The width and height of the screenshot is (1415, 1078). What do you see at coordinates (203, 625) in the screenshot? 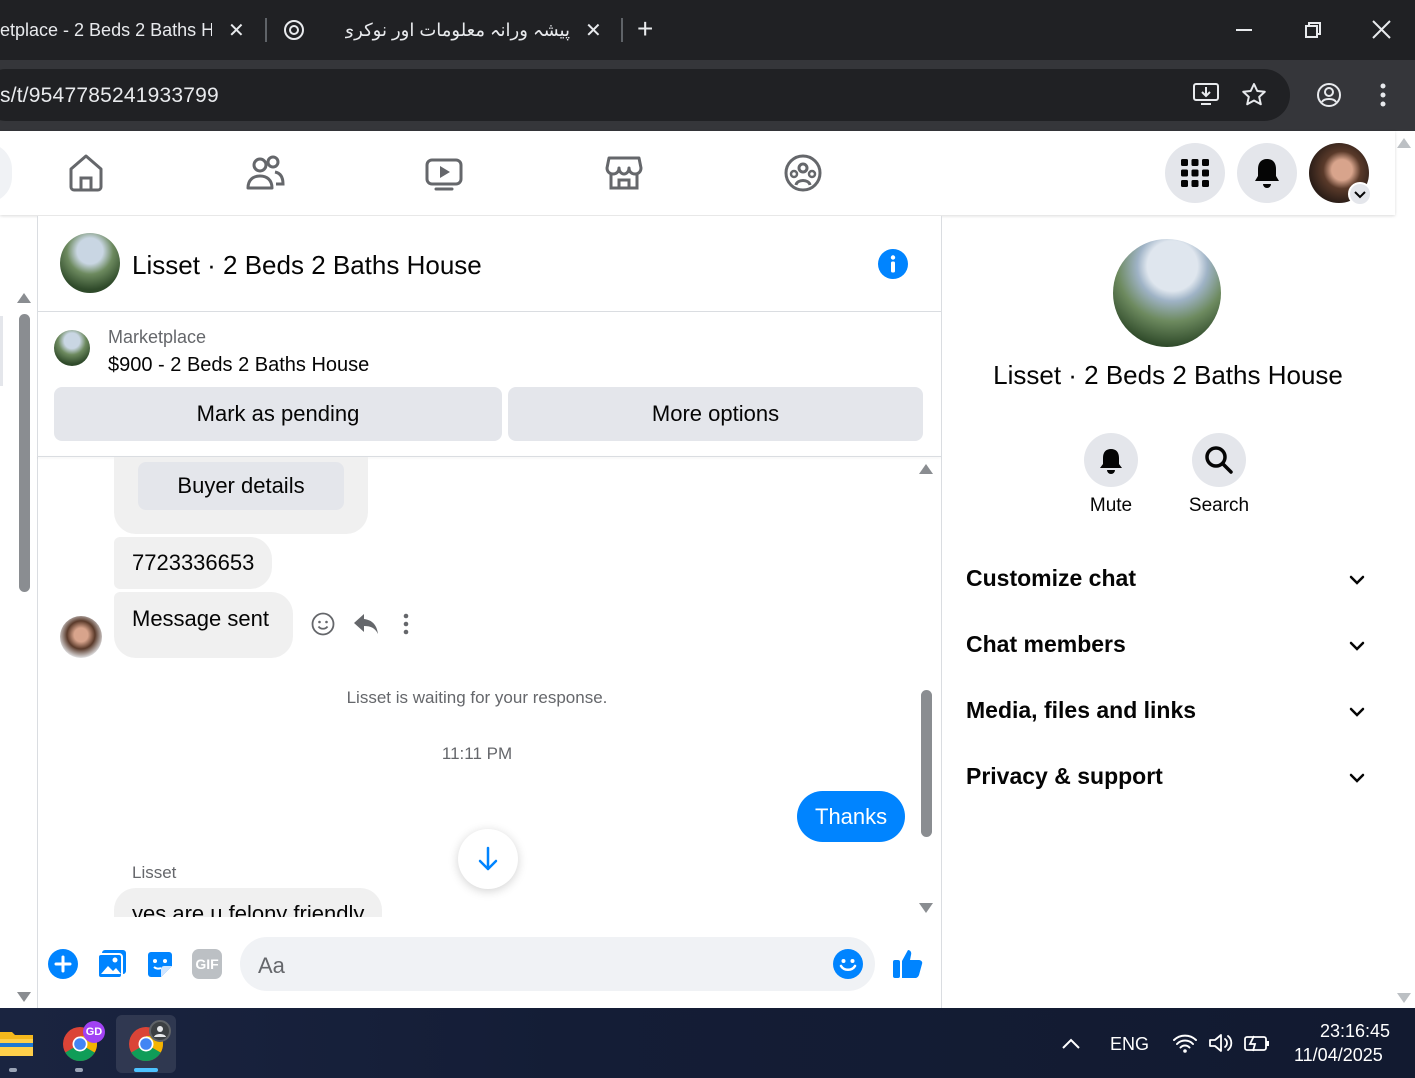
I see `message-sent-bubble: Message sent` at bounding box center [203, 625].